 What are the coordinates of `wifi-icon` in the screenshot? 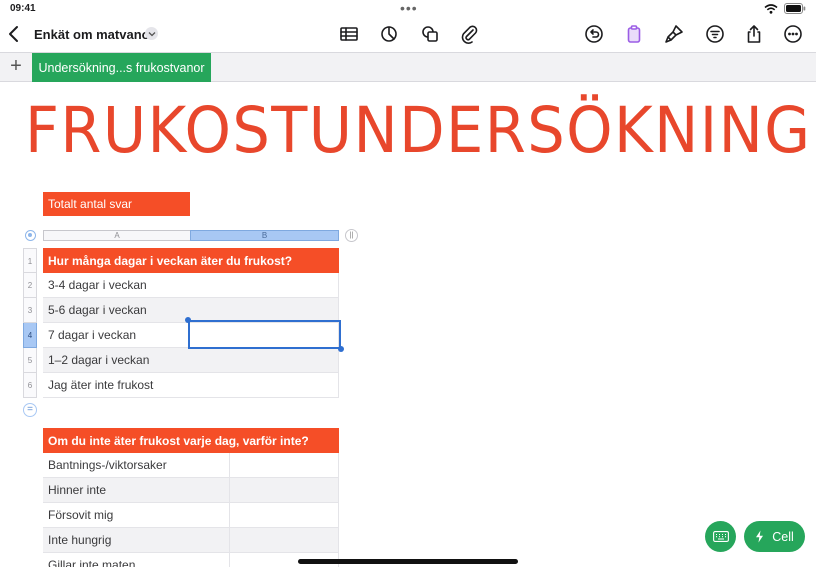 It's located at (771, 8).